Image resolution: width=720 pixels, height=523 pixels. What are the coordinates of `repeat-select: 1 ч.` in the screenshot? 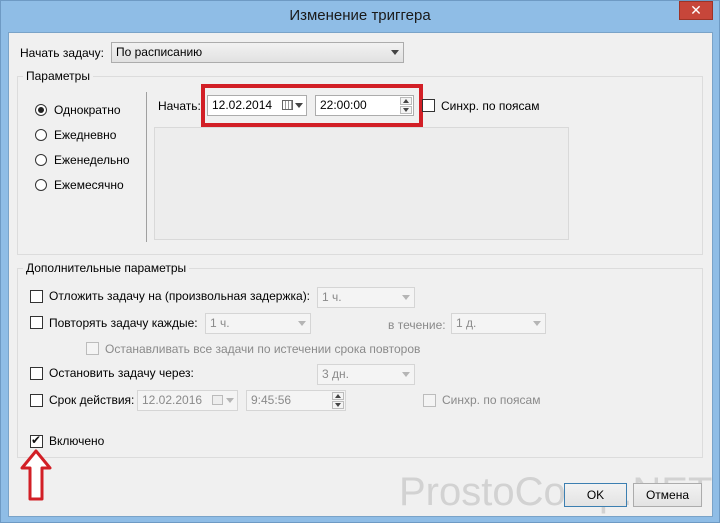 It's located at (258, 323).